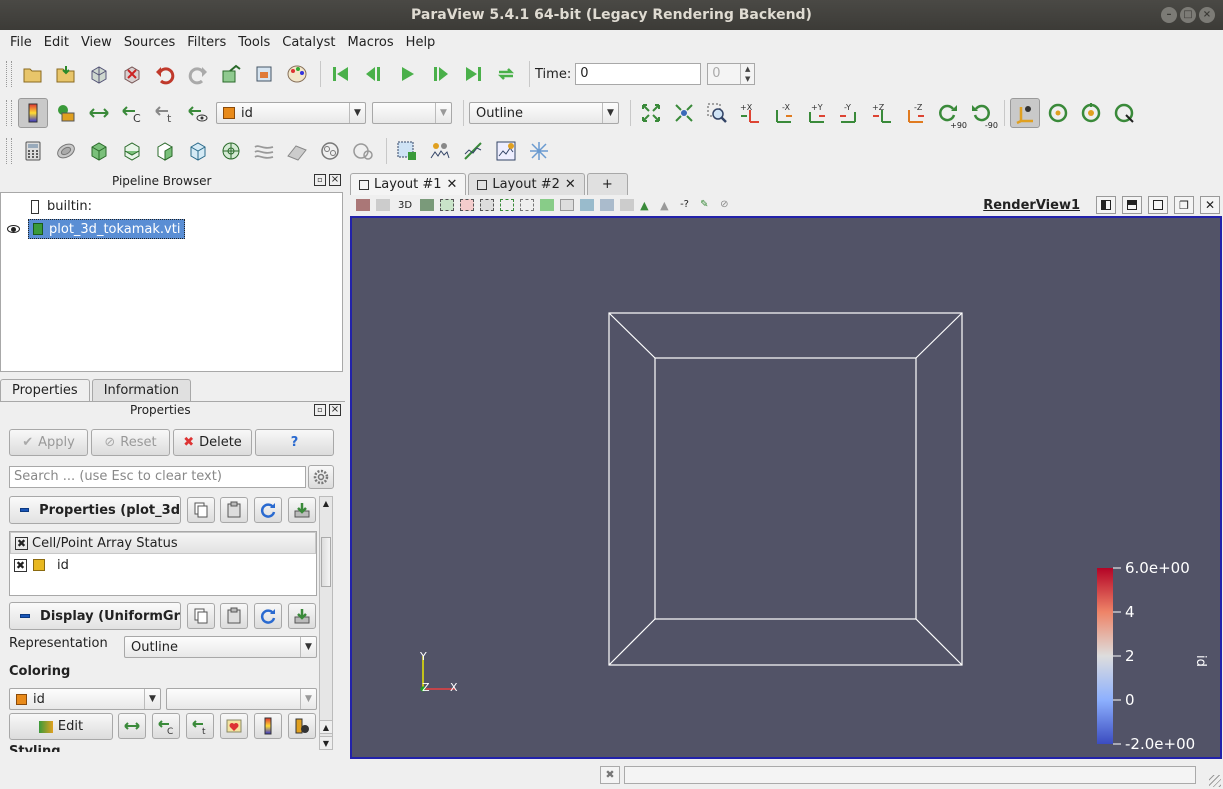  I want to click on extract-level-button, so click(363, 151).